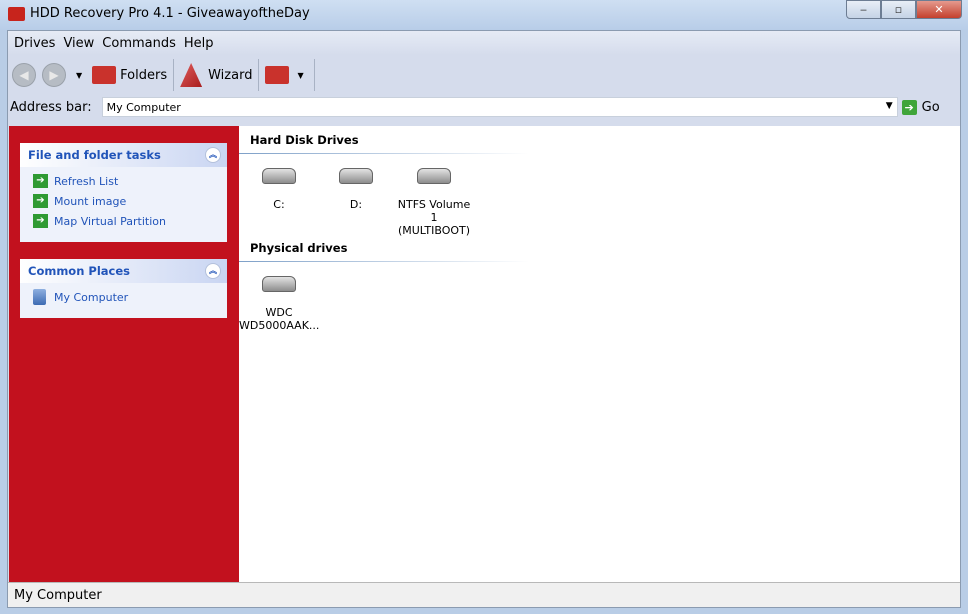 This screenshot has height=614, width=968. What do you see at coordinates (123, 297) in the screenshot?
I see `place-my-computer: My Computer` at bounding box center [123, 297].